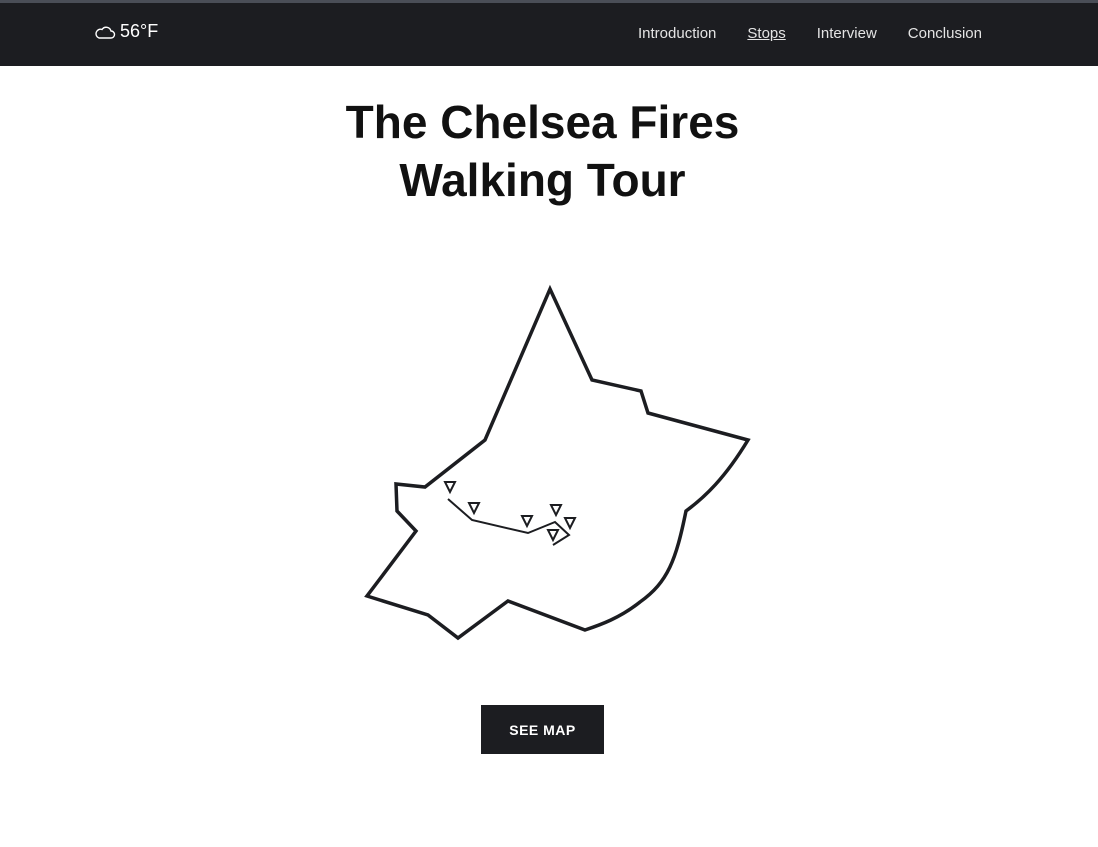  I want to click on see-map-button: SEE MAP, so click(542, 729).